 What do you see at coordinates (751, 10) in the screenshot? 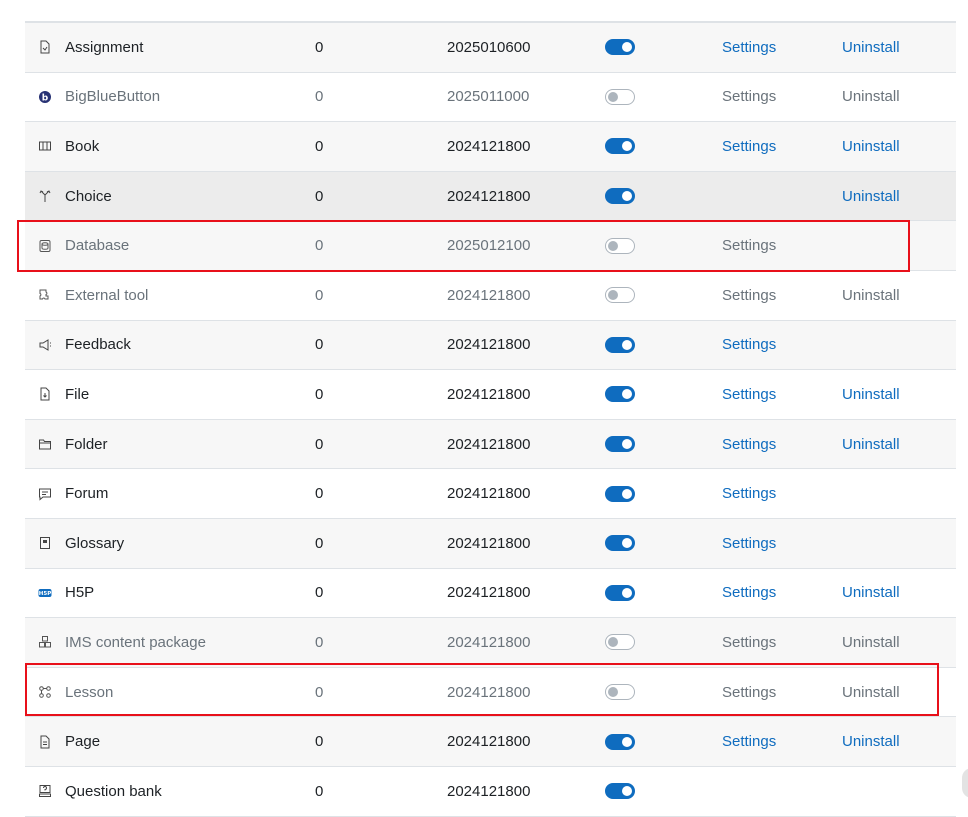
I see `header-settings: Settings` at bounding box center [751, 10].